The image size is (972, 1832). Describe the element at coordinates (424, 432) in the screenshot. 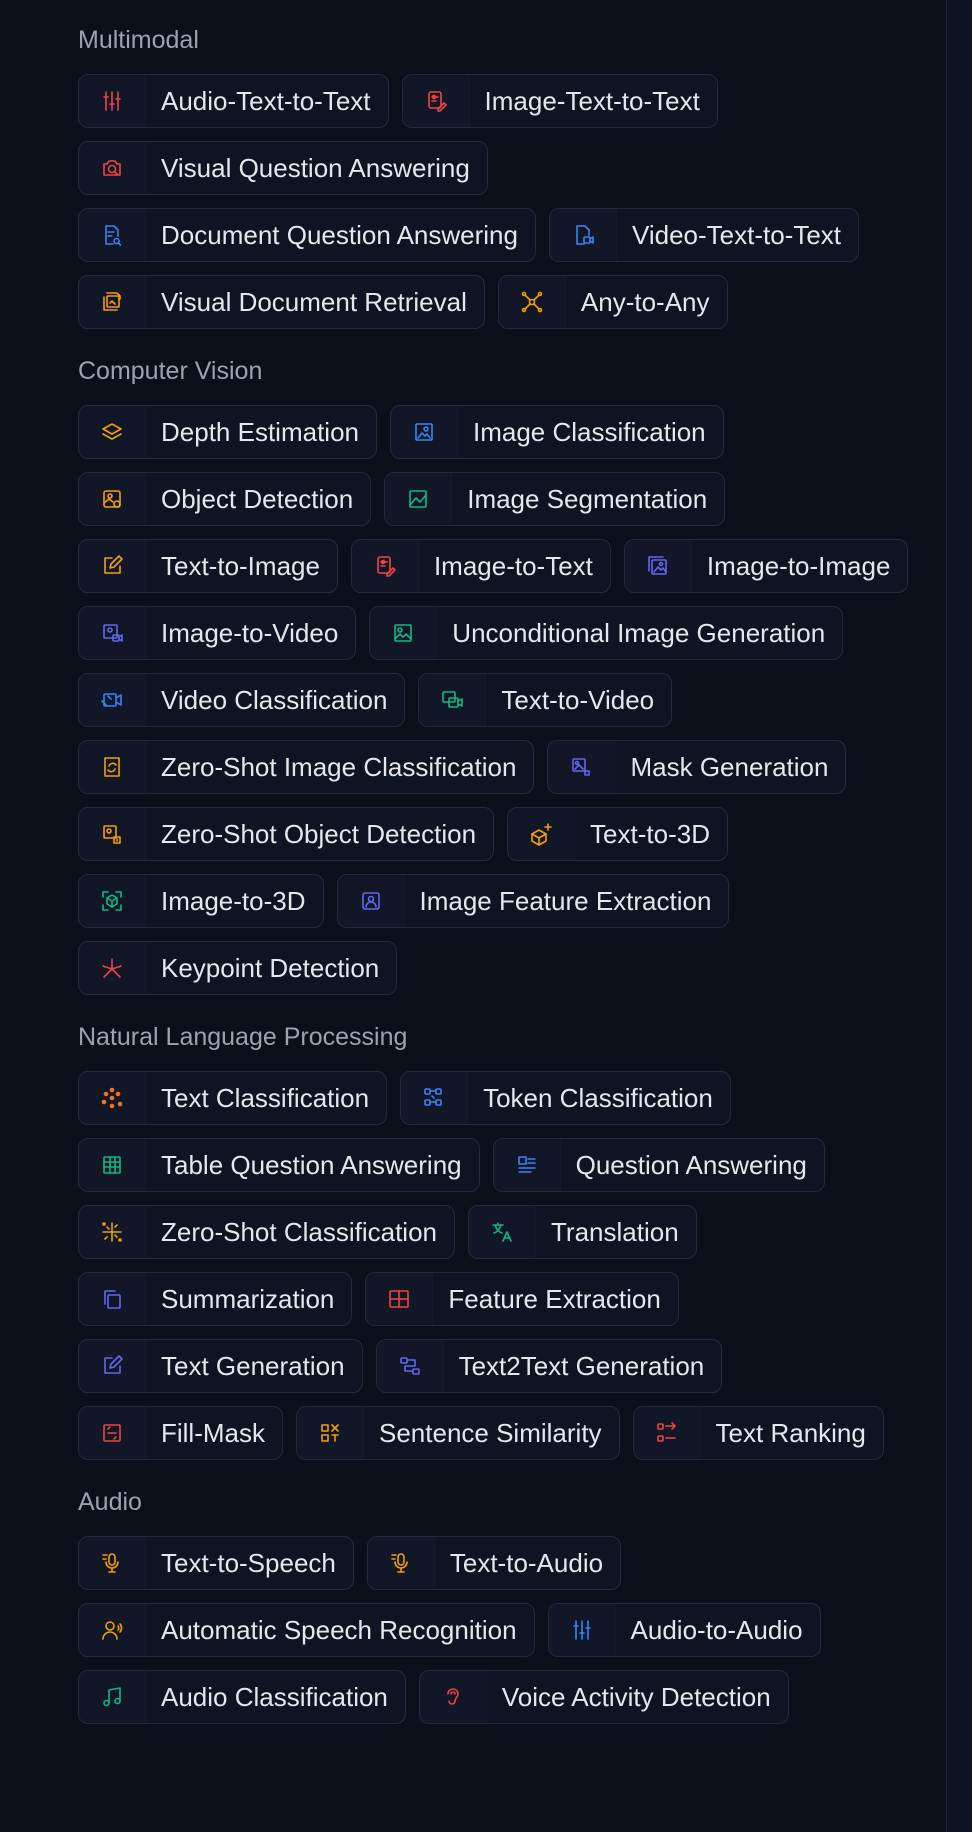

I see `image-classify-icon` at that location.